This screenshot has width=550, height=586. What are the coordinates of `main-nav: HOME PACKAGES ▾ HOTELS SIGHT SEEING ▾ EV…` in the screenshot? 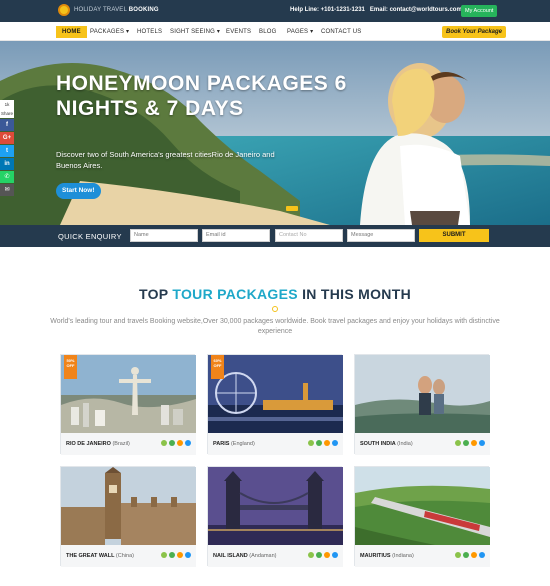 It's located at (275, 31).